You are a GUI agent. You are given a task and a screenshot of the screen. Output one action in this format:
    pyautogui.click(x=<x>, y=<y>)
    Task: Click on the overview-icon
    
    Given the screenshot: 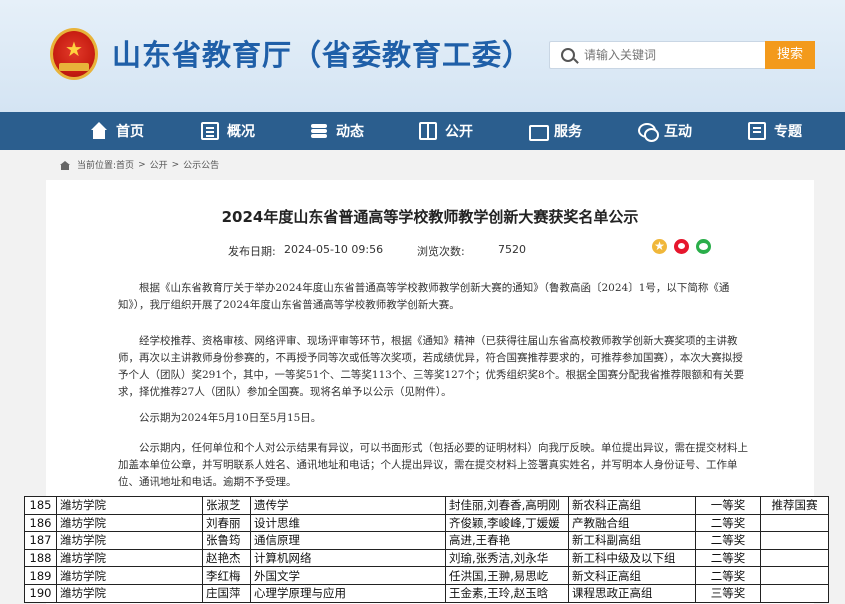 What is the action you would take?
    pyautogui.click(x=210, y=131)
    